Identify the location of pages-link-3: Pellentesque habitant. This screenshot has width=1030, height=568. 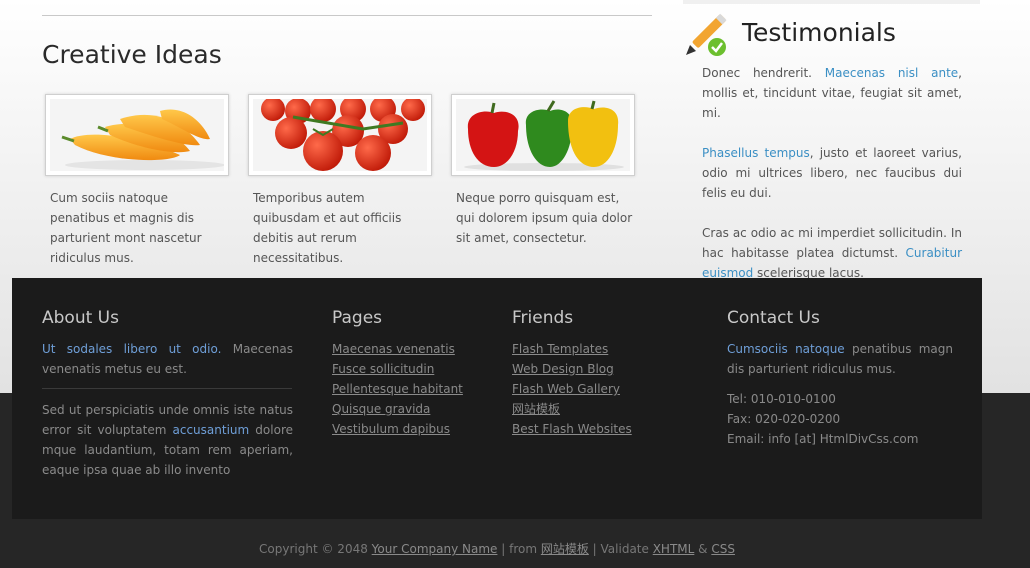
(397, 389).